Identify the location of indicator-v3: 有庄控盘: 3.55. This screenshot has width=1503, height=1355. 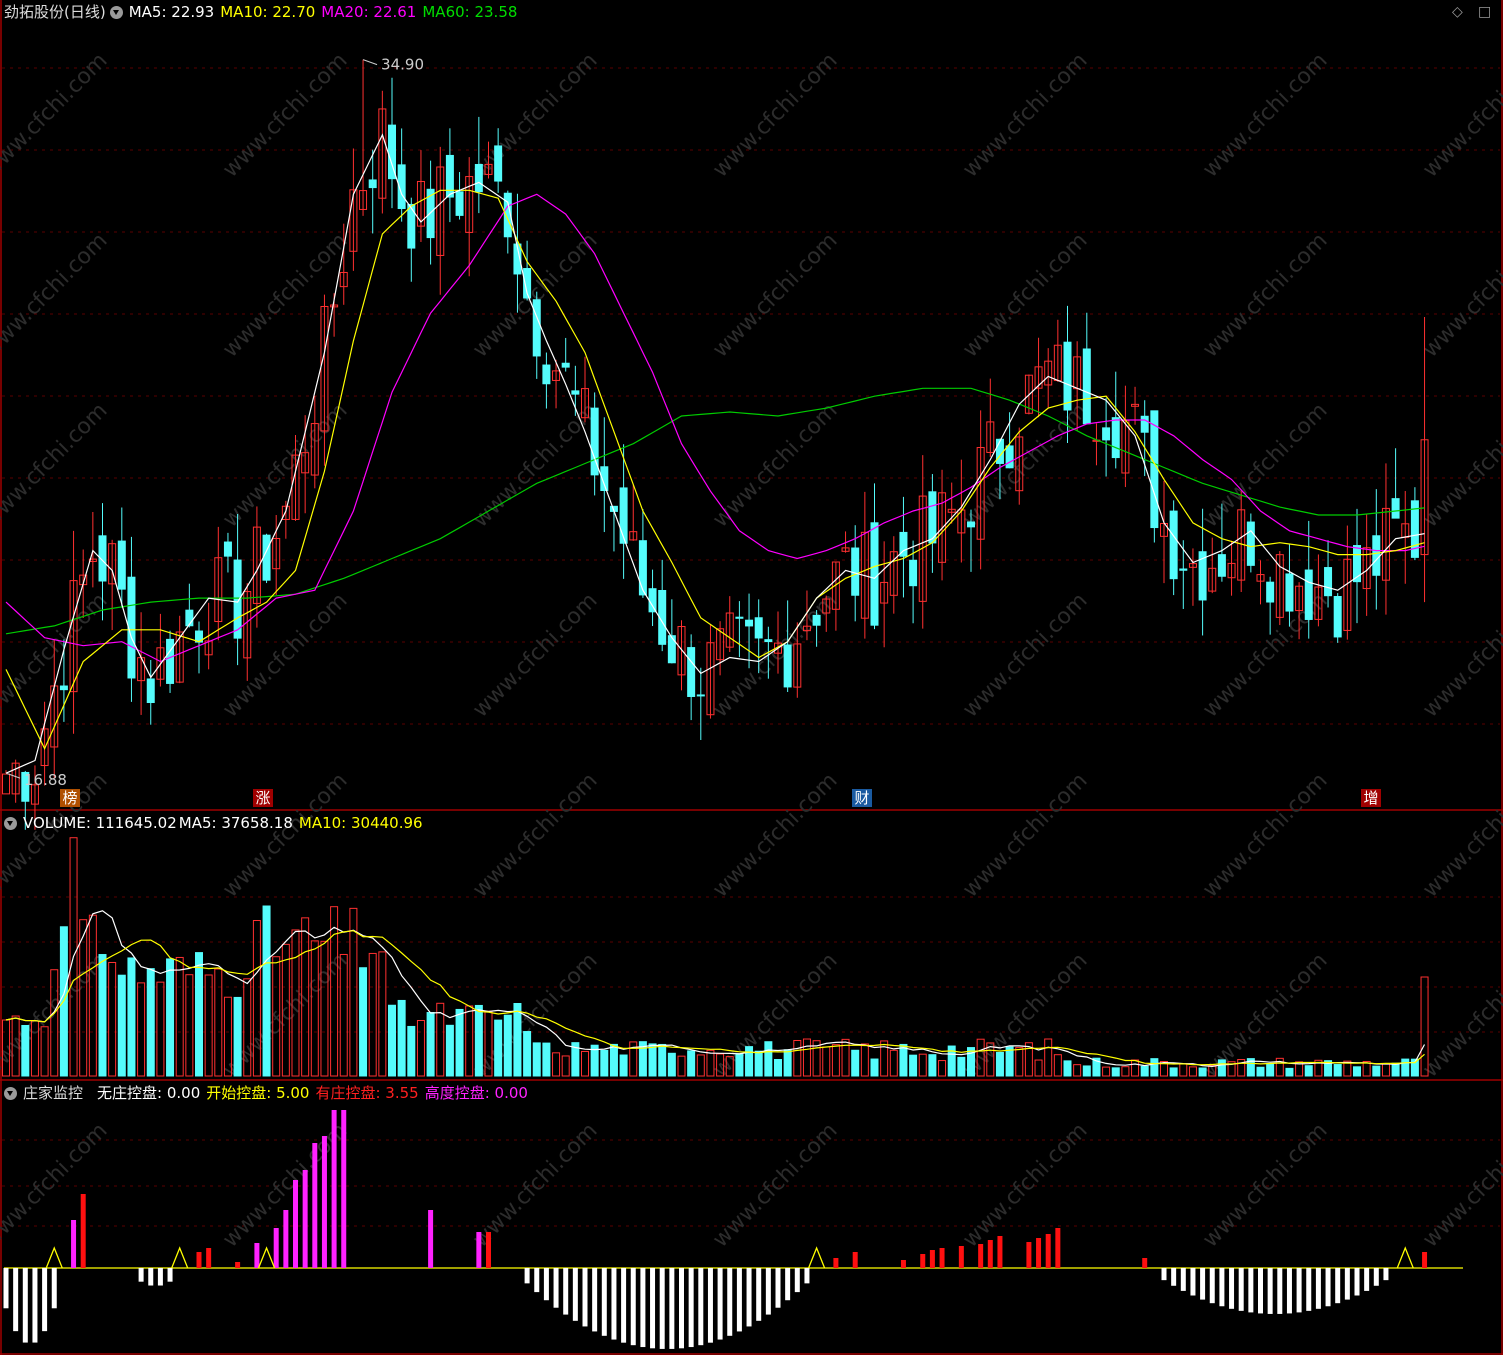
(367, 1093).